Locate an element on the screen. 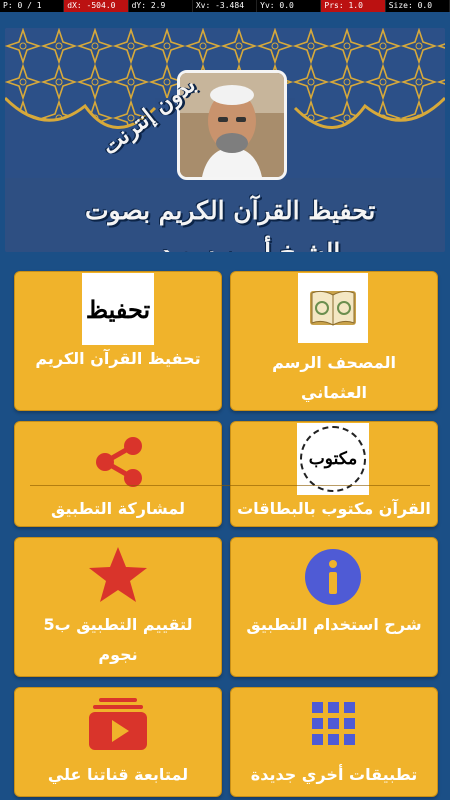  share-app-button: لمشاركة التطبيق is located at coordinates (118, 474).